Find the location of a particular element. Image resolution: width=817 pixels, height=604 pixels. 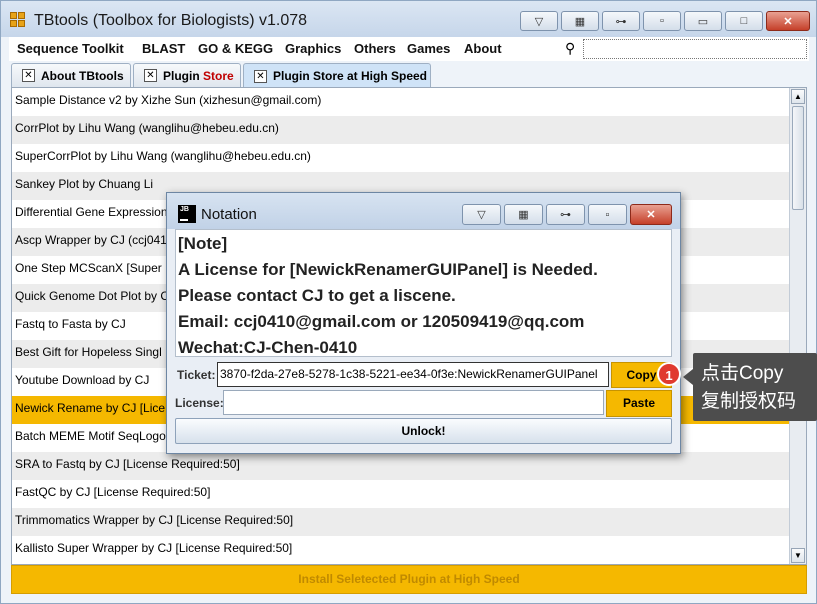

scroll-thumb is located at coordinates (798, 158).